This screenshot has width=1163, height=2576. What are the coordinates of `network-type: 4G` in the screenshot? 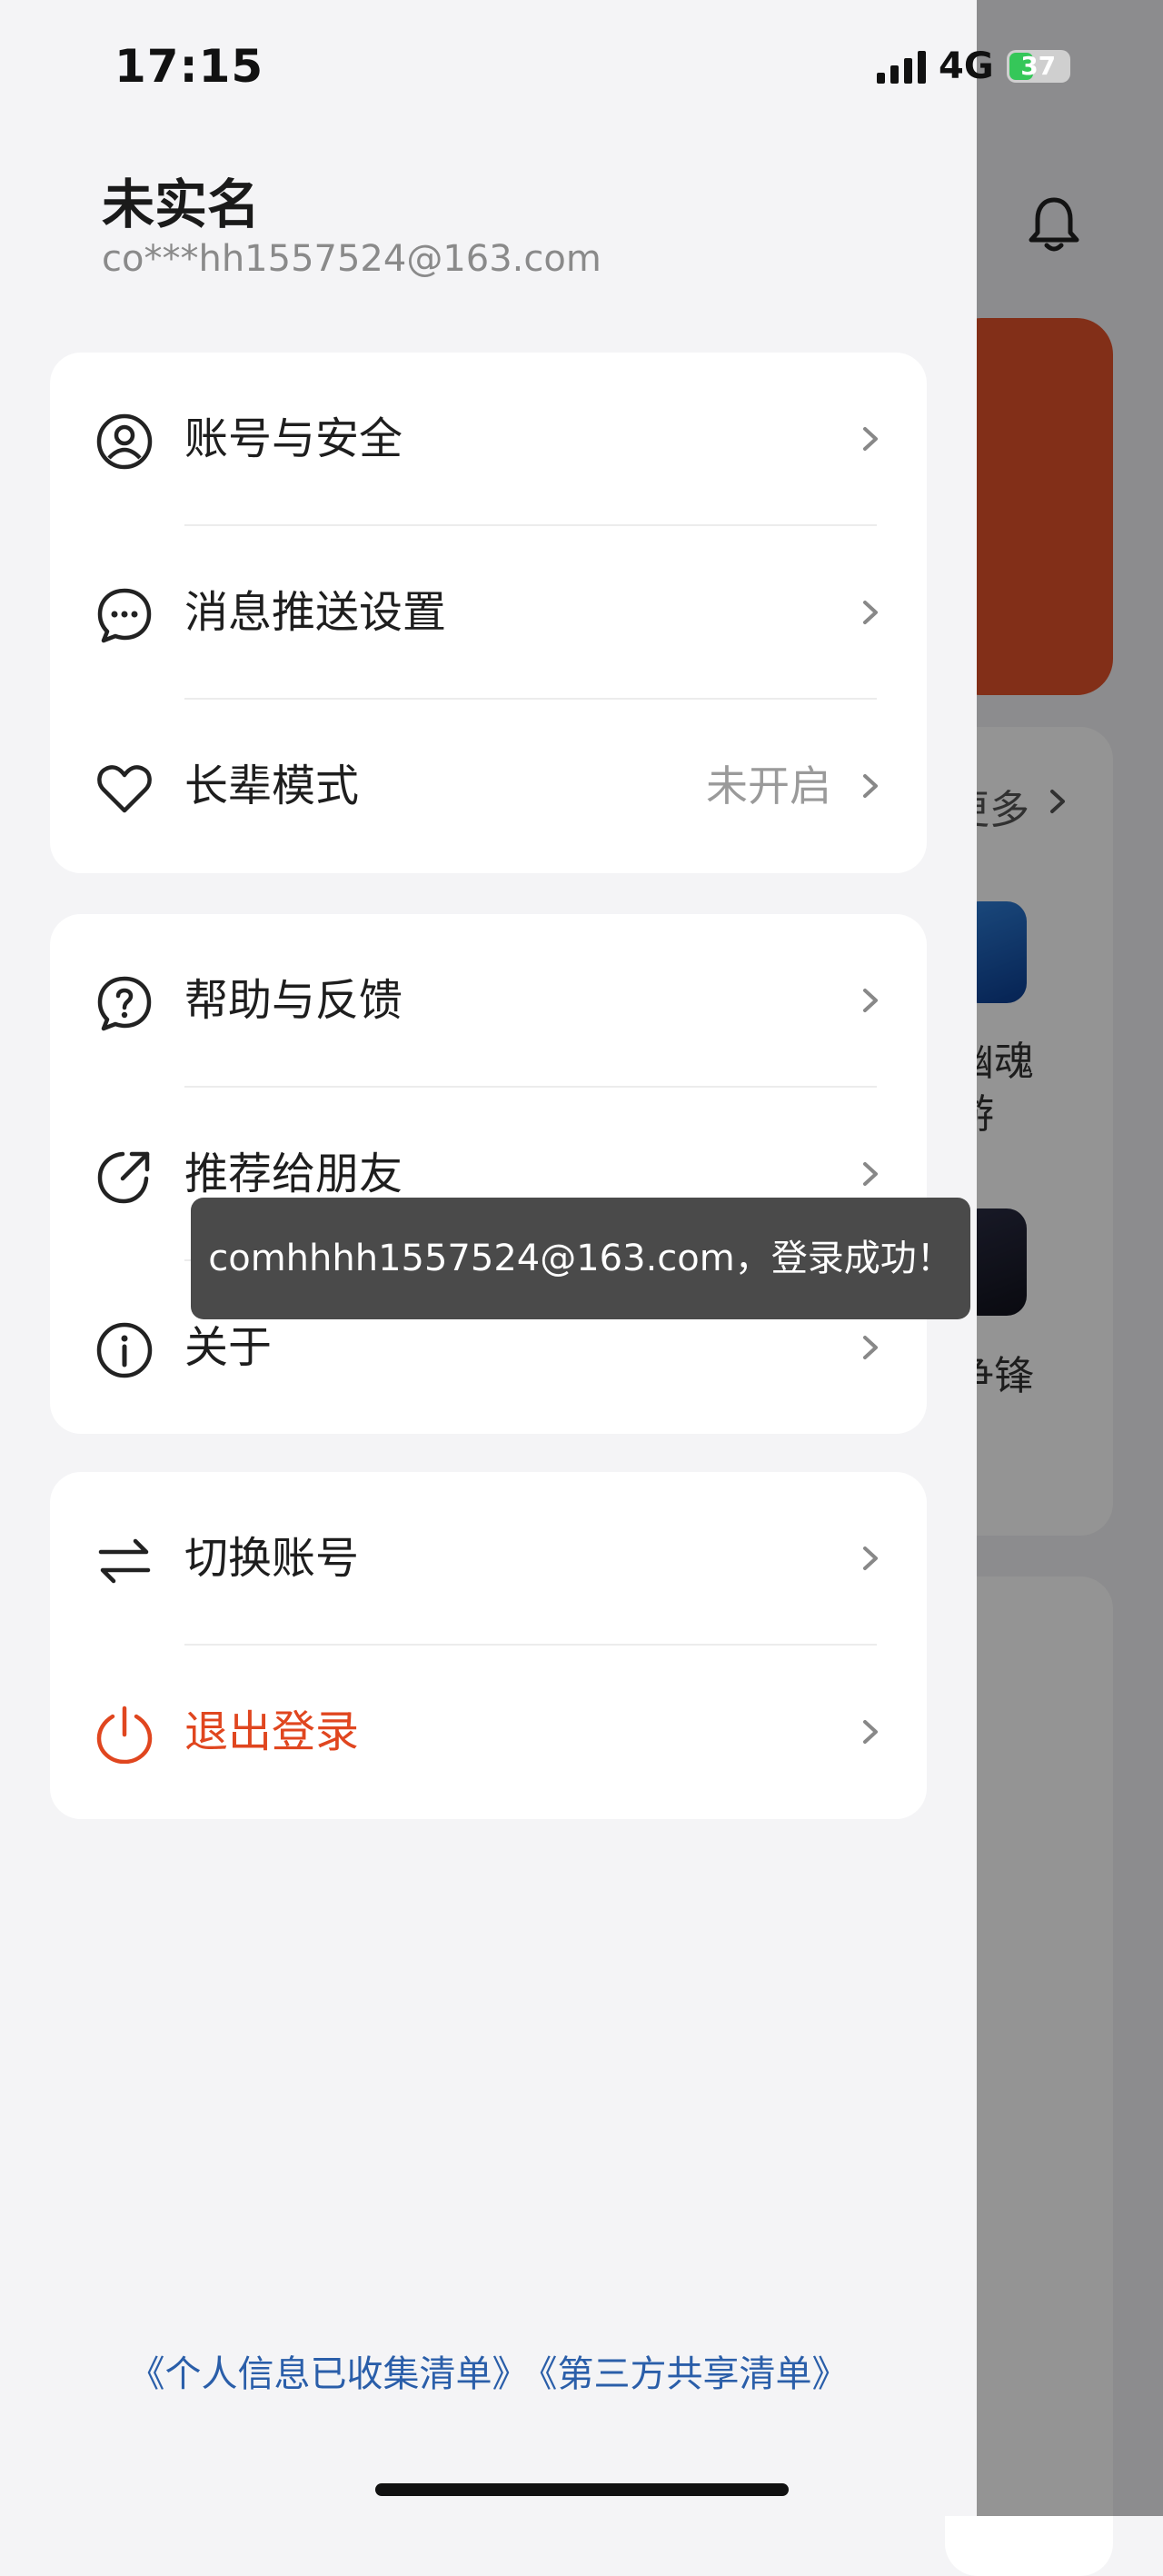 It's located at (966, 66).